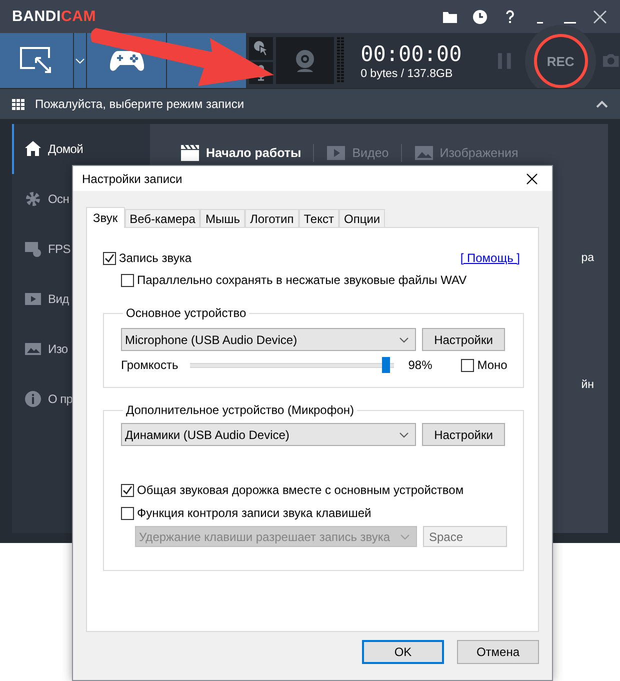 Image resolution: width=620 pixels, height=681 pixels. What do you see at coordinates (54, 16) in the screenshot?
I see `app-logo: BANDICAM` at bounding box center [54, 16].